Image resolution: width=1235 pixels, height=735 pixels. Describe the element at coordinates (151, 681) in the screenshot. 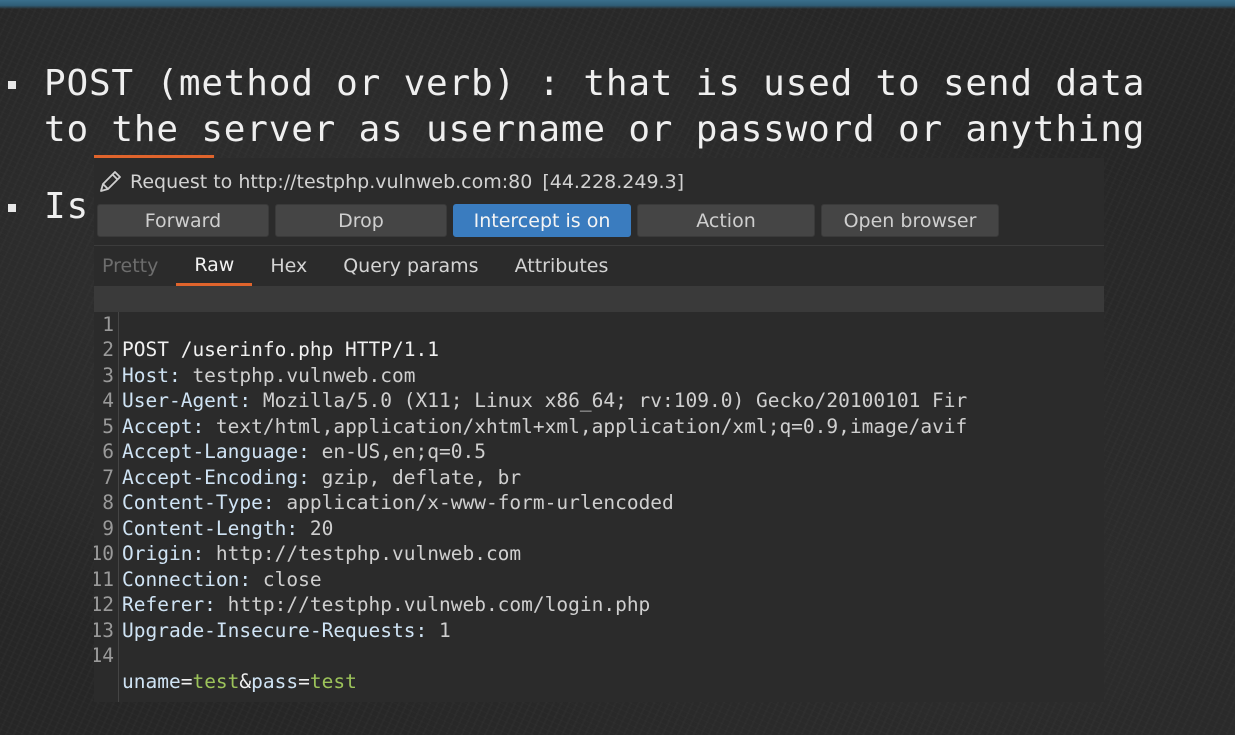

I see `param-name: uname` at that location.